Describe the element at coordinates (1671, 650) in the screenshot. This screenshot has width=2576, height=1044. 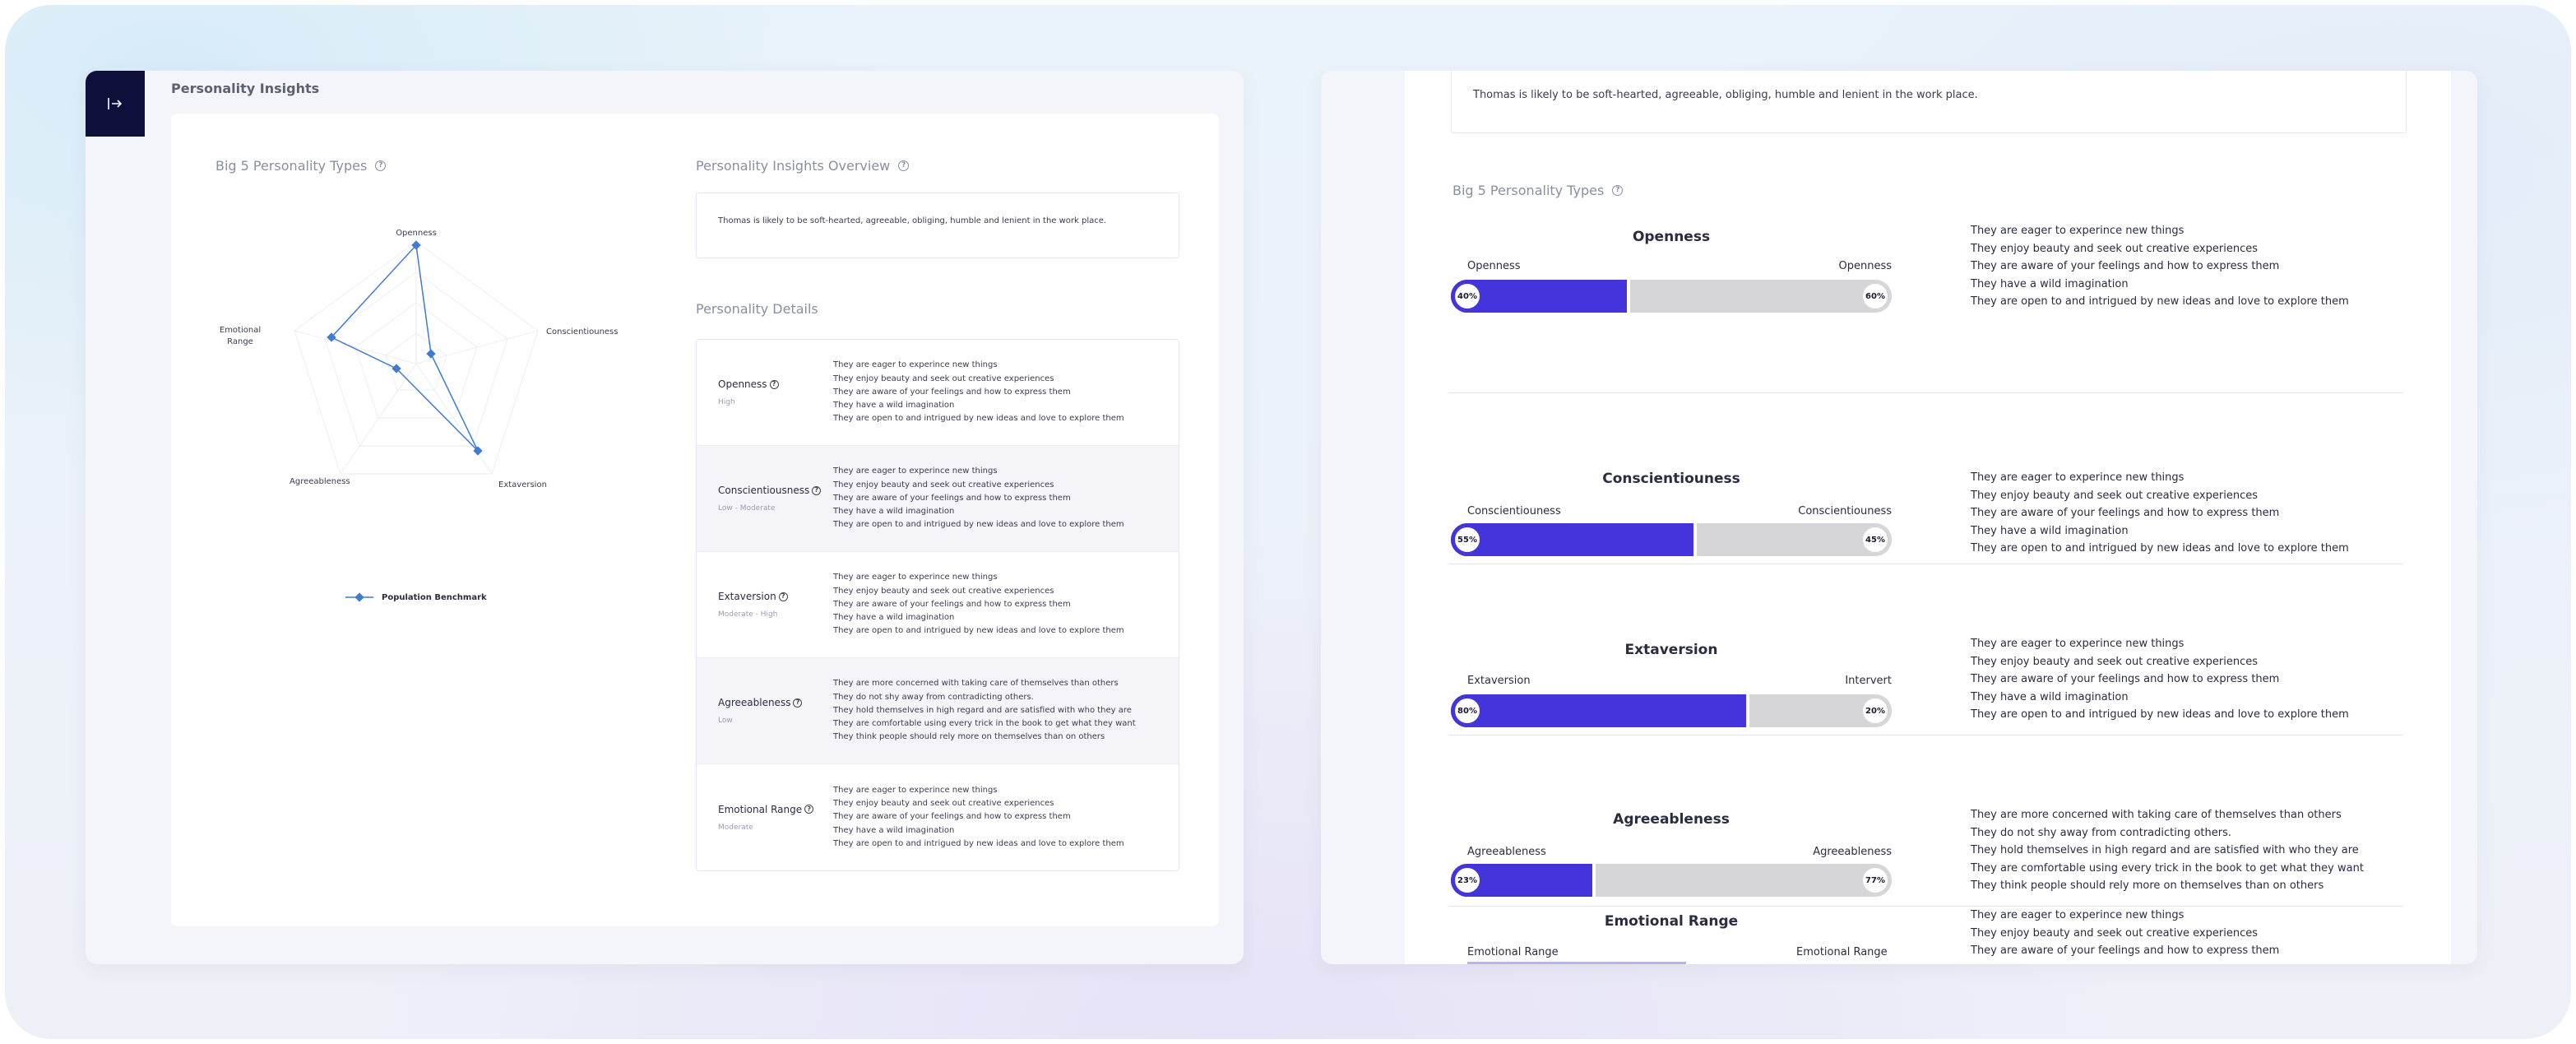
I see `trait-title: Extaversion` at that location.